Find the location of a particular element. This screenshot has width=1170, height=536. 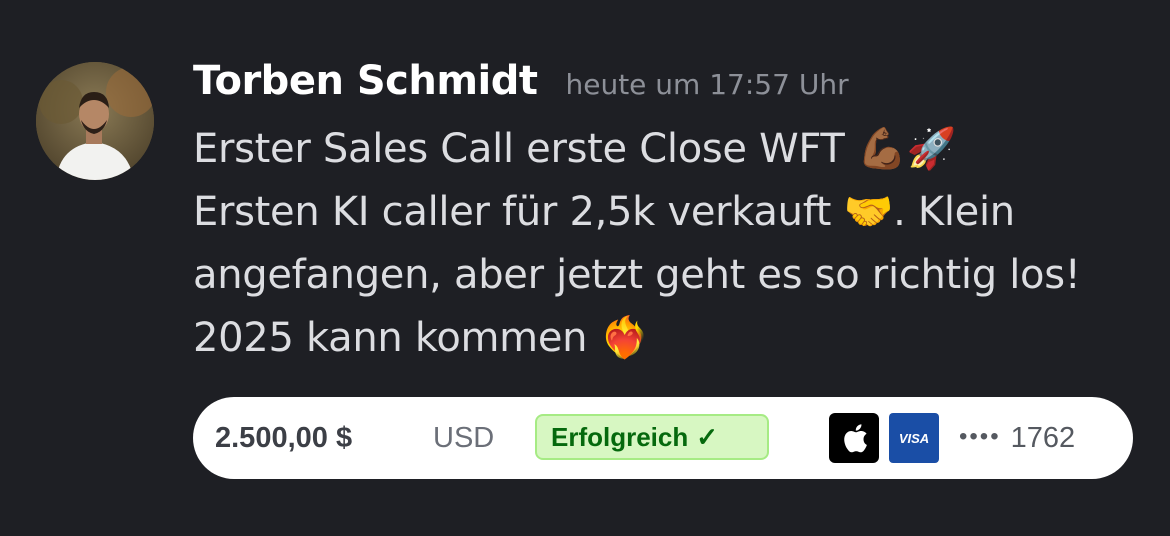

message-text: . Klein is located at coordinates (954, 212).